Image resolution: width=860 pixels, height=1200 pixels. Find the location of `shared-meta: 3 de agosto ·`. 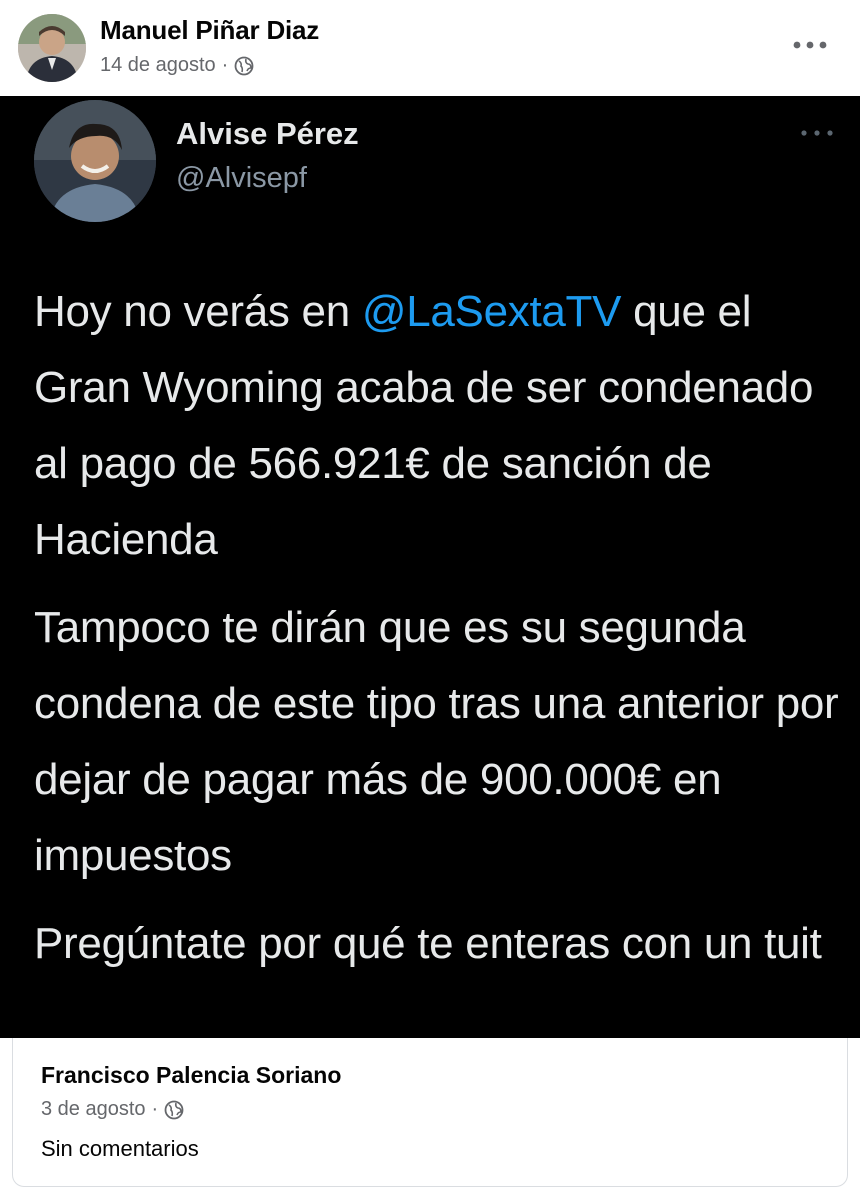

shared-meta: 3 de agosto · is located at coordinates (112, 1109).